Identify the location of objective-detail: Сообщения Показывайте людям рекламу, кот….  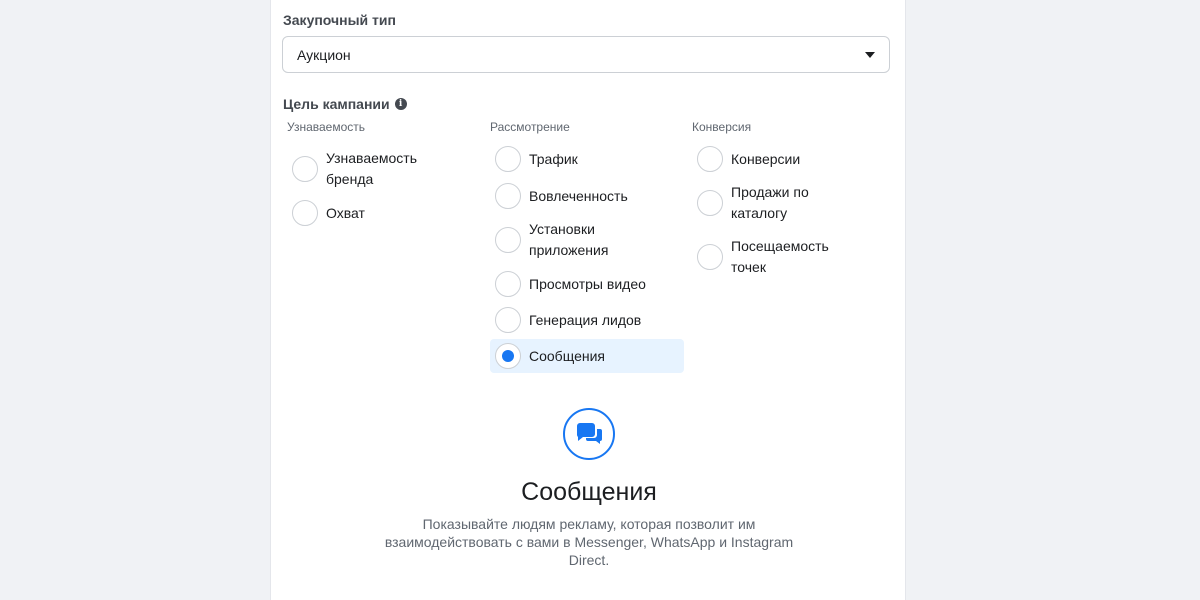
(589, 488).